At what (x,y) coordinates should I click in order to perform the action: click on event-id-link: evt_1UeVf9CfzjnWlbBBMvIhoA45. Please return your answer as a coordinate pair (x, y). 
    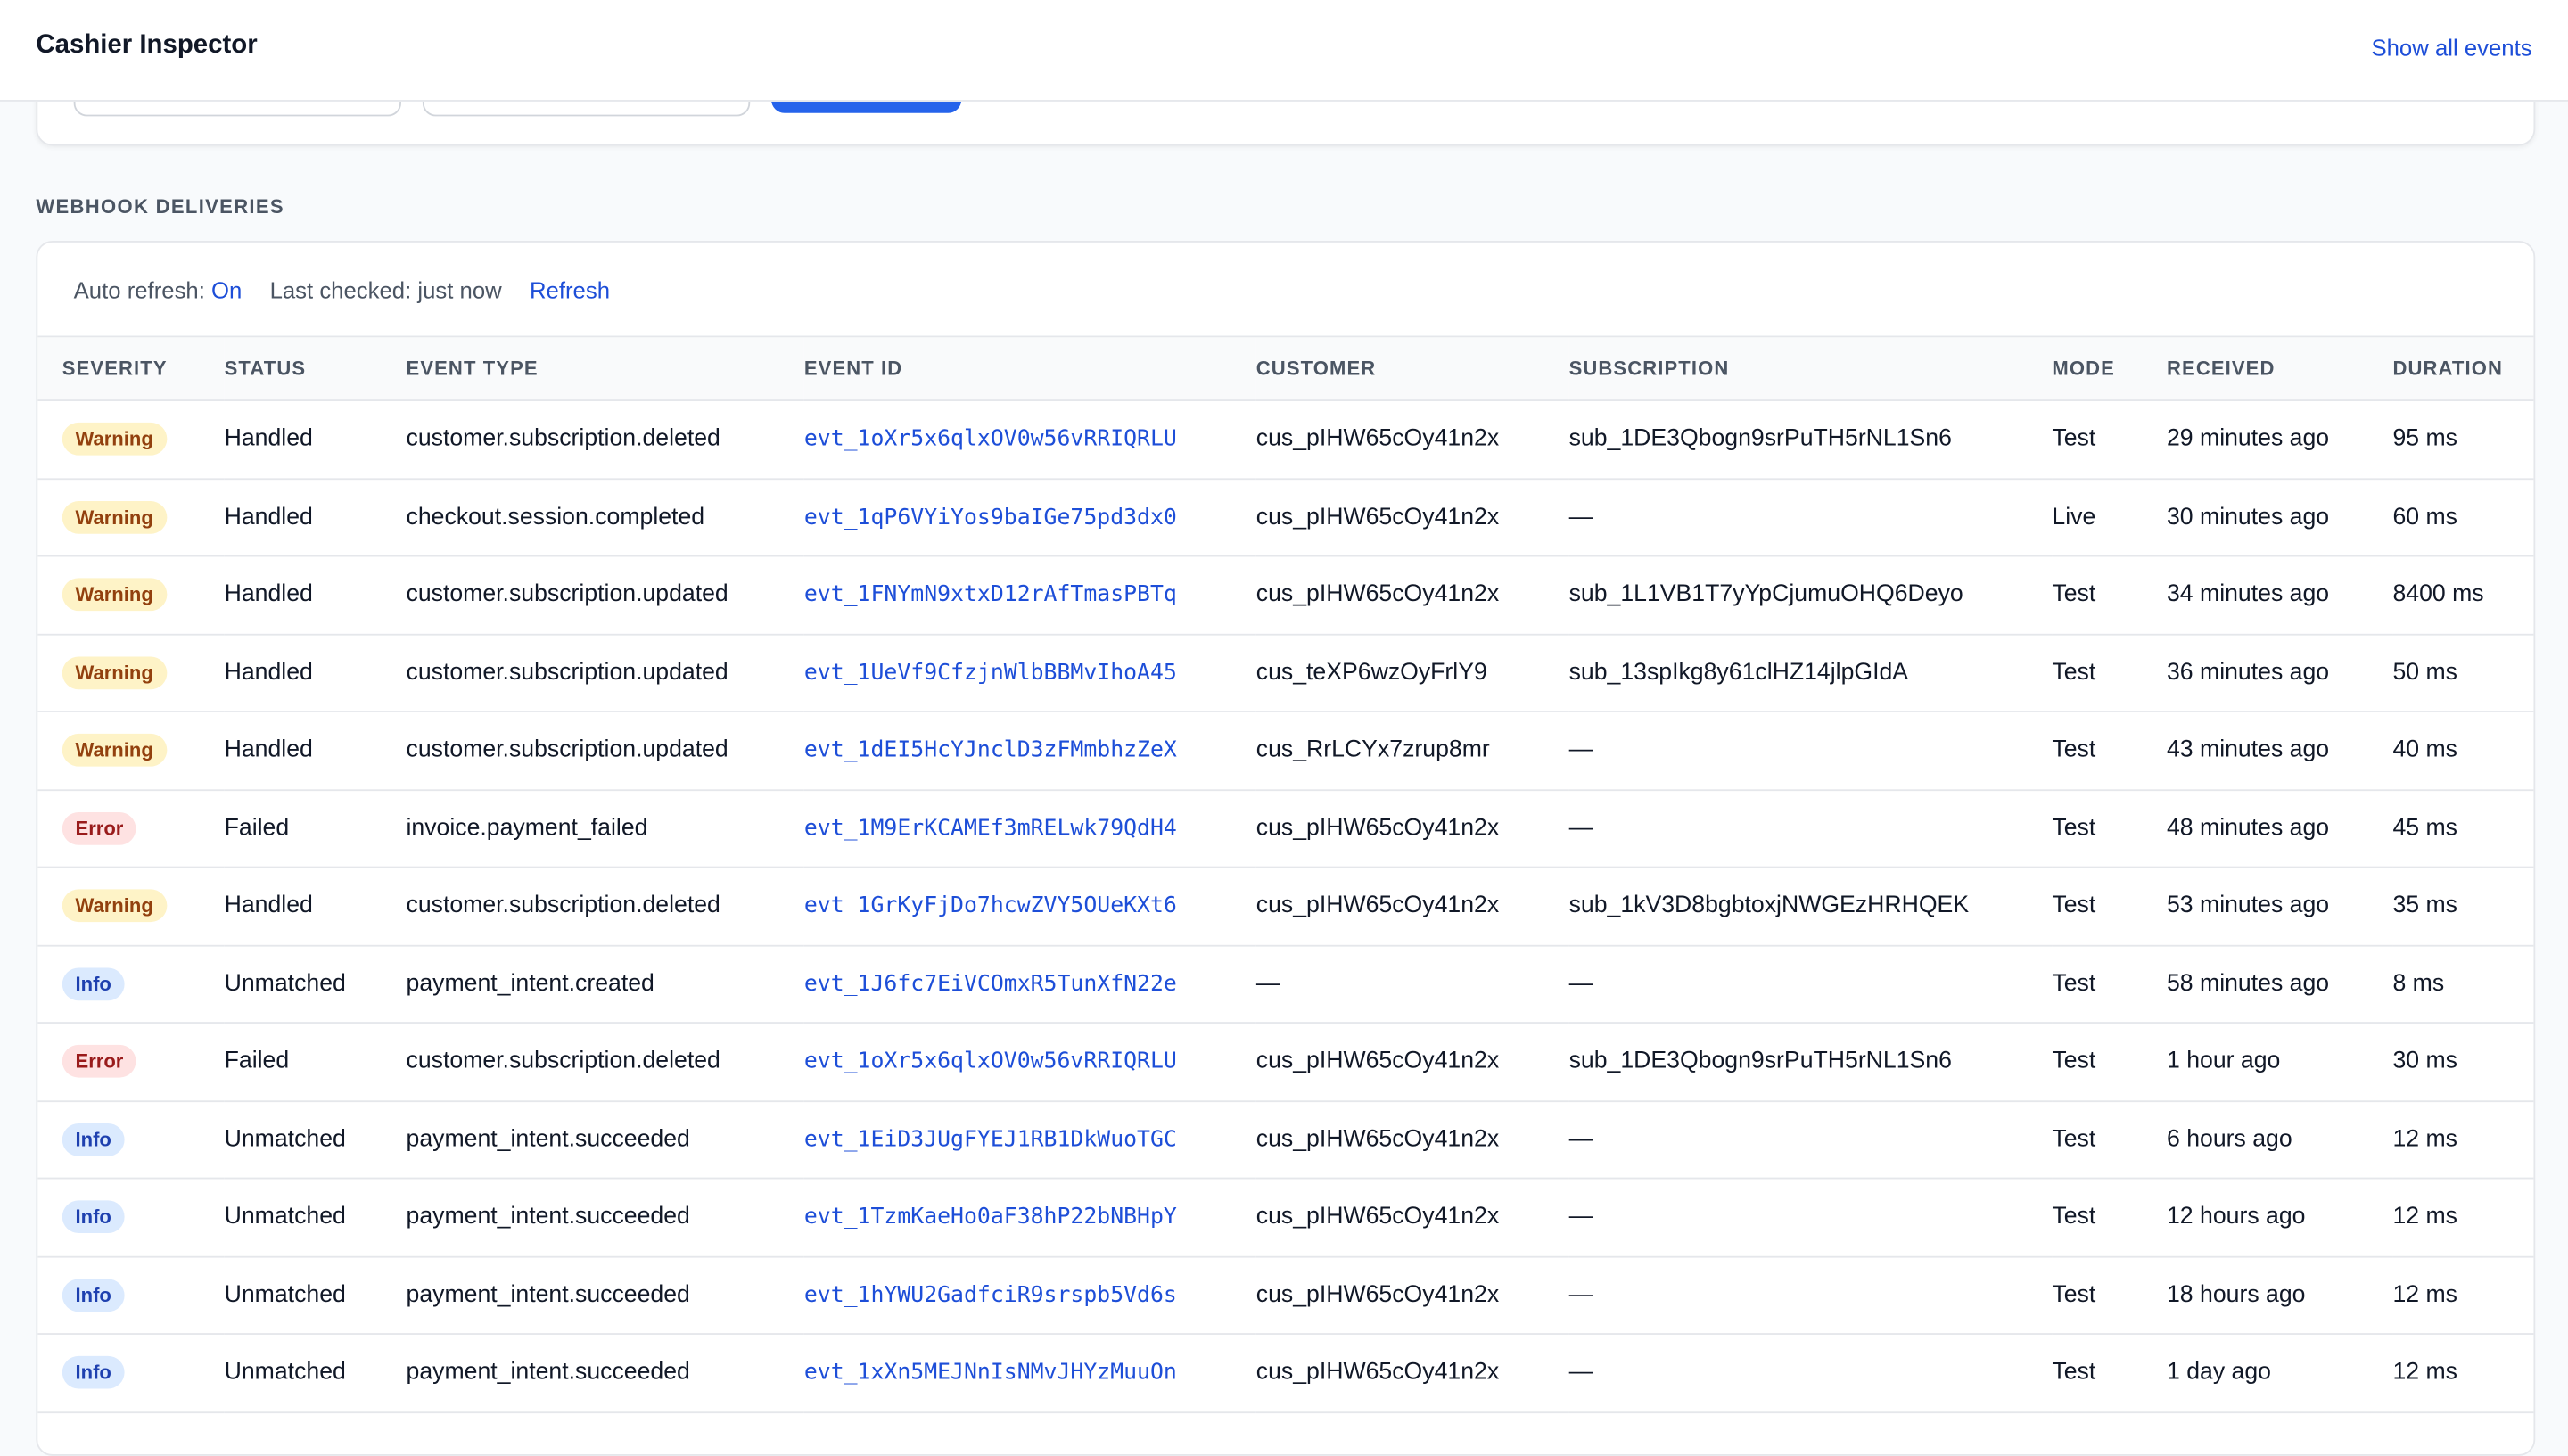
    Looking at the image, I should click on (991, 673).